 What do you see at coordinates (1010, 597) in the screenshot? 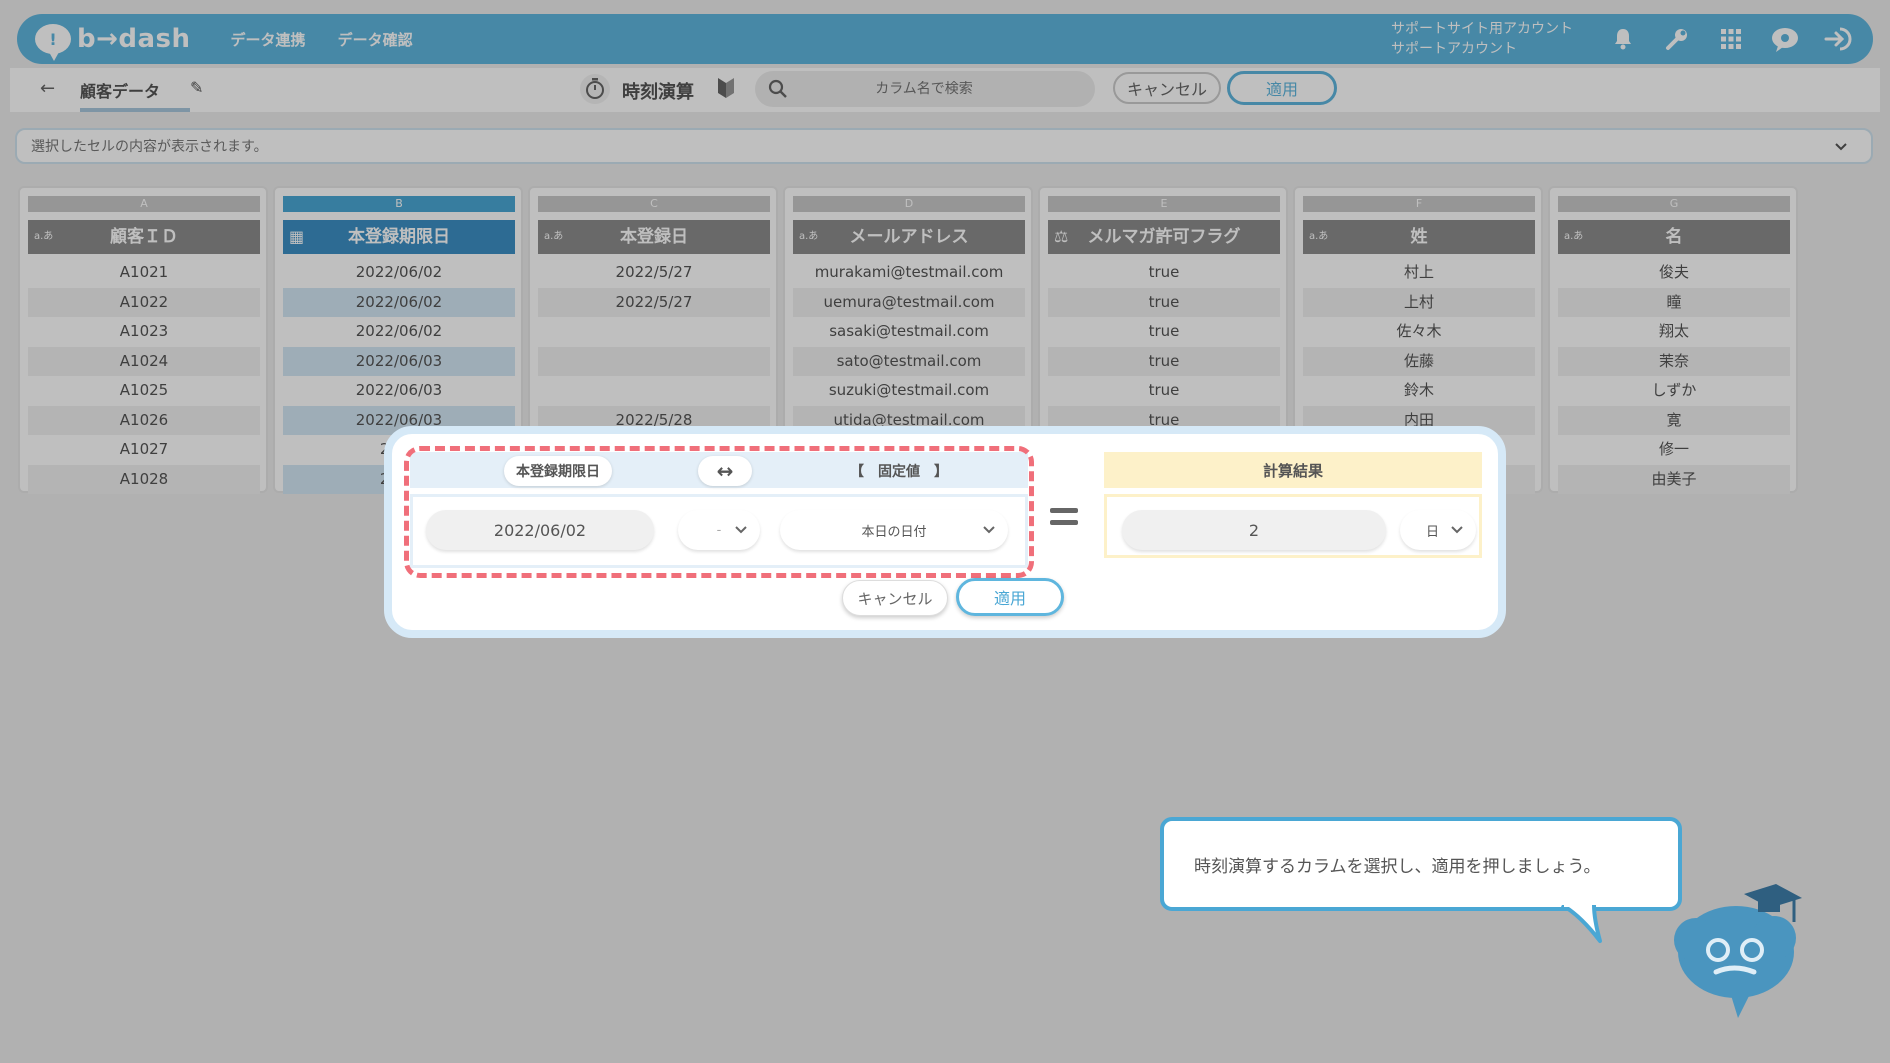
I see `dialog-apply-button: 適用` at bounding box center [1010, 597].